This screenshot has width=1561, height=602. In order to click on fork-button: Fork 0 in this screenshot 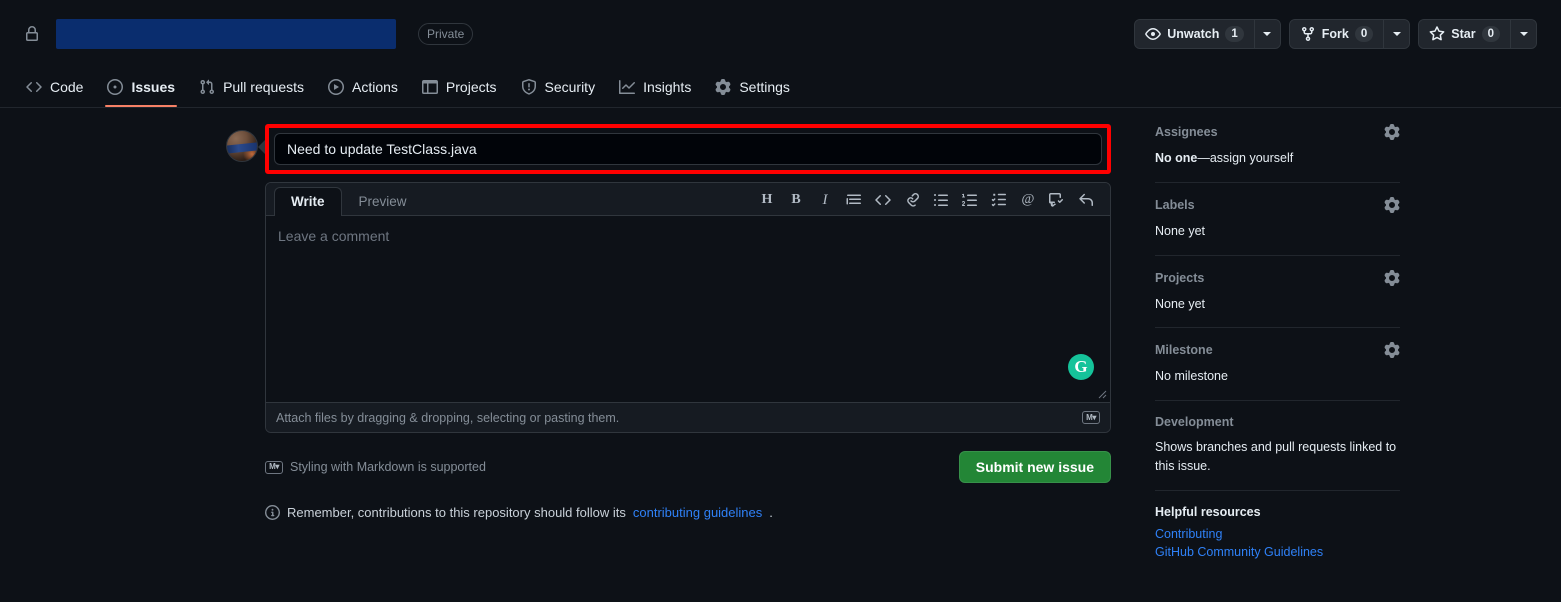, I will do `click(1336, 34)`.